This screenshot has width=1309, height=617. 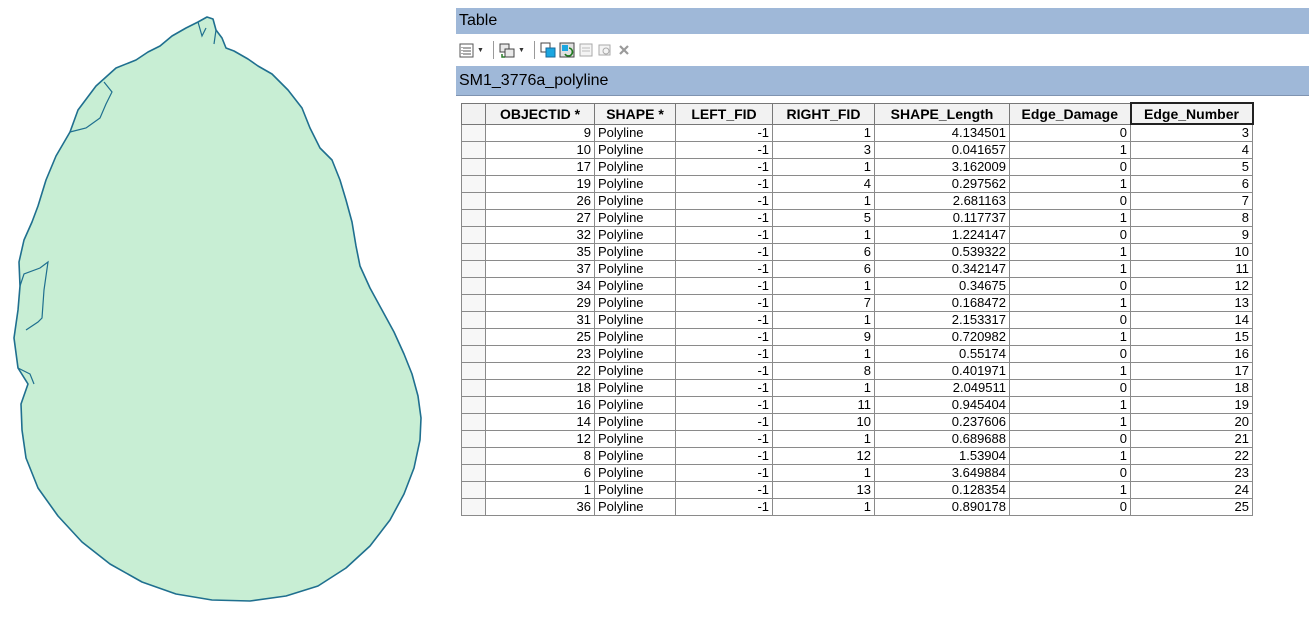 I want to click on layer-tab: SM1_3776a_polyline, so click(x=882, y=81).